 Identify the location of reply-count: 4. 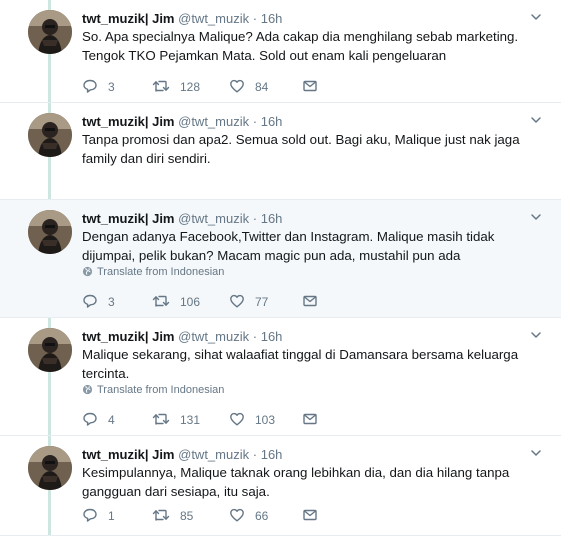
(111, 420).